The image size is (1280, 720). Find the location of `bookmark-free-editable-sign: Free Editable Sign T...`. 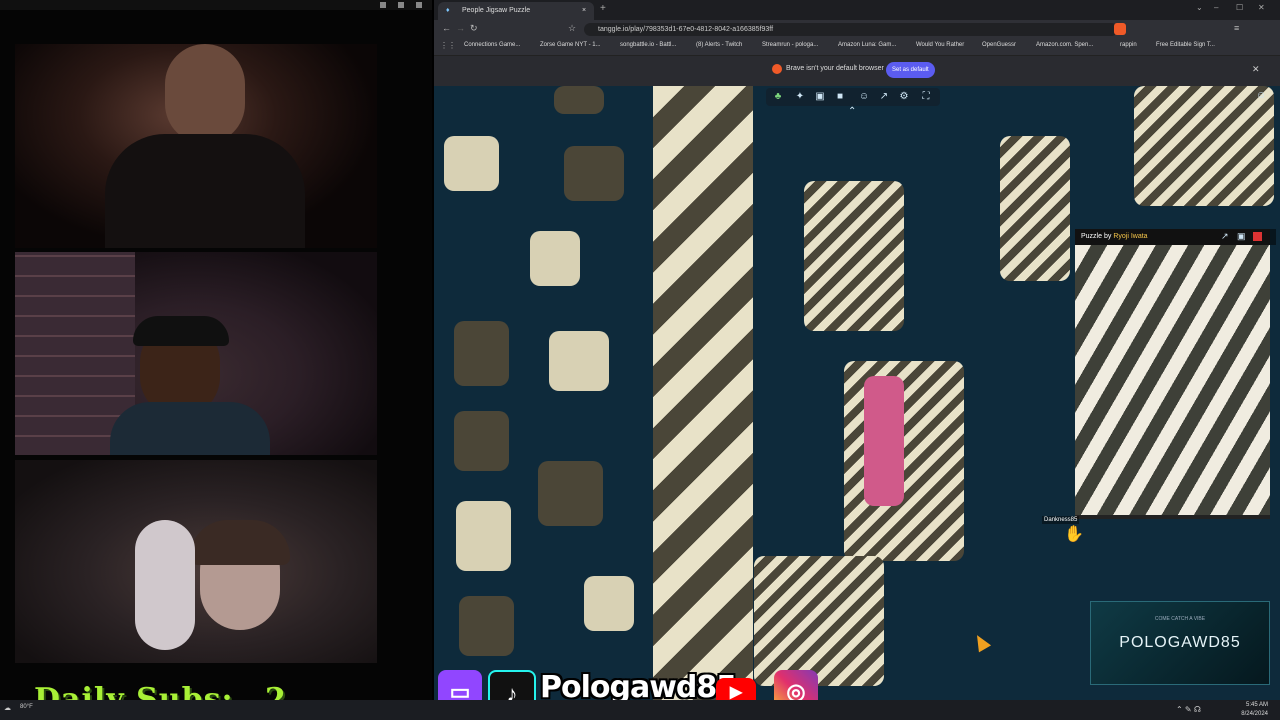

bookmark-free-editable-sign: Free Editable Sign T... is located at coordinates (1185, 45).